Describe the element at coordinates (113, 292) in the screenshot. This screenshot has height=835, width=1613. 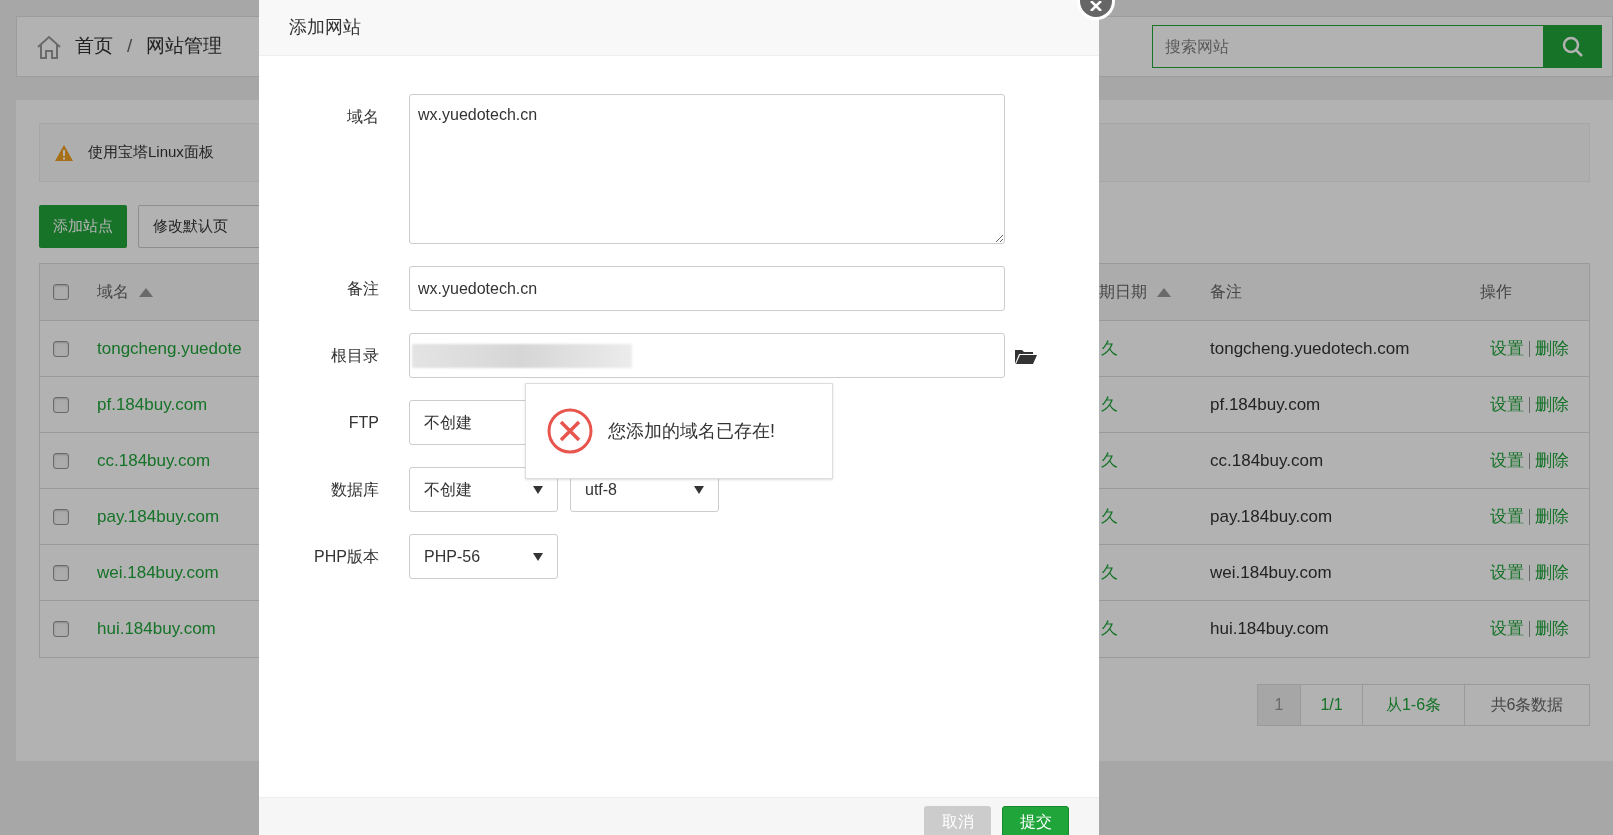
I see `column-header: 域名` at that location.